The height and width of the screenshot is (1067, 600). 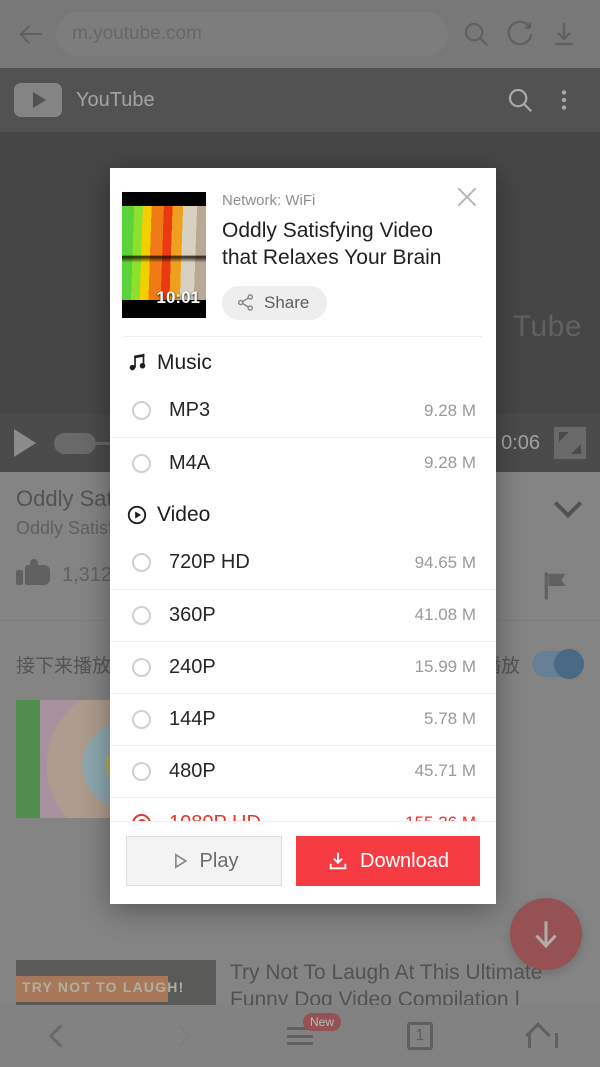 I want to click on download-label: Download, so click(x=404, y=860).